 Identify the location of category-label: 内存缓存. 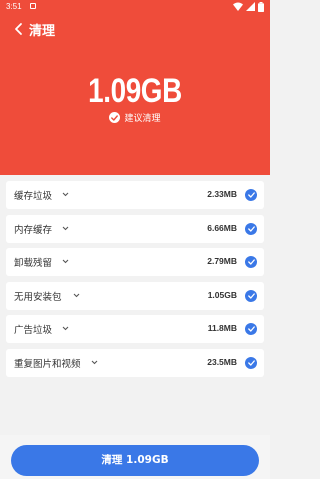
(33, 230).